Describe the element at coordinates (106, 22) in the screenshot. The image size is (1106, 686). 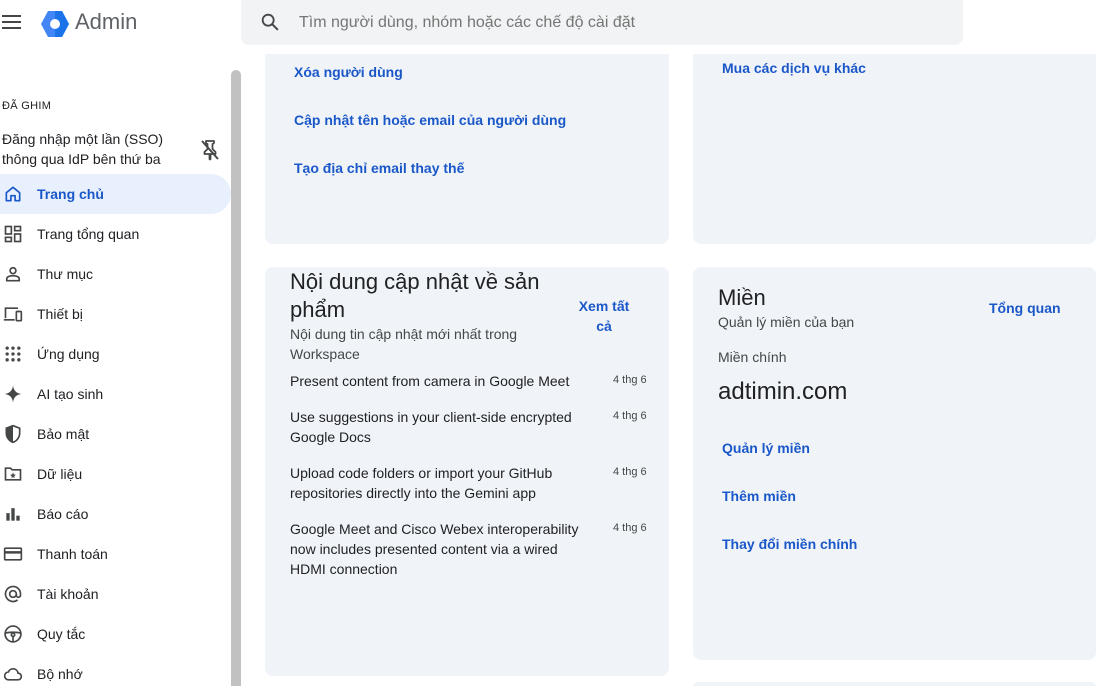
I see `app-title: Admin` at that location.